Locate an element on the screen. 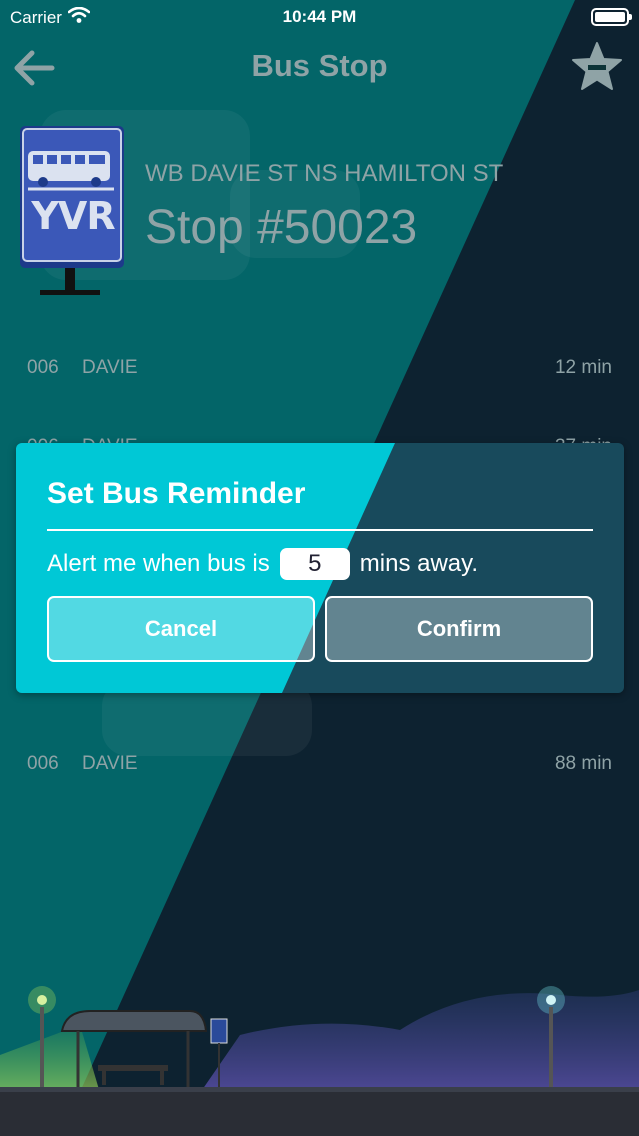  sign-text: YVR is located at coordinates (73, 216).